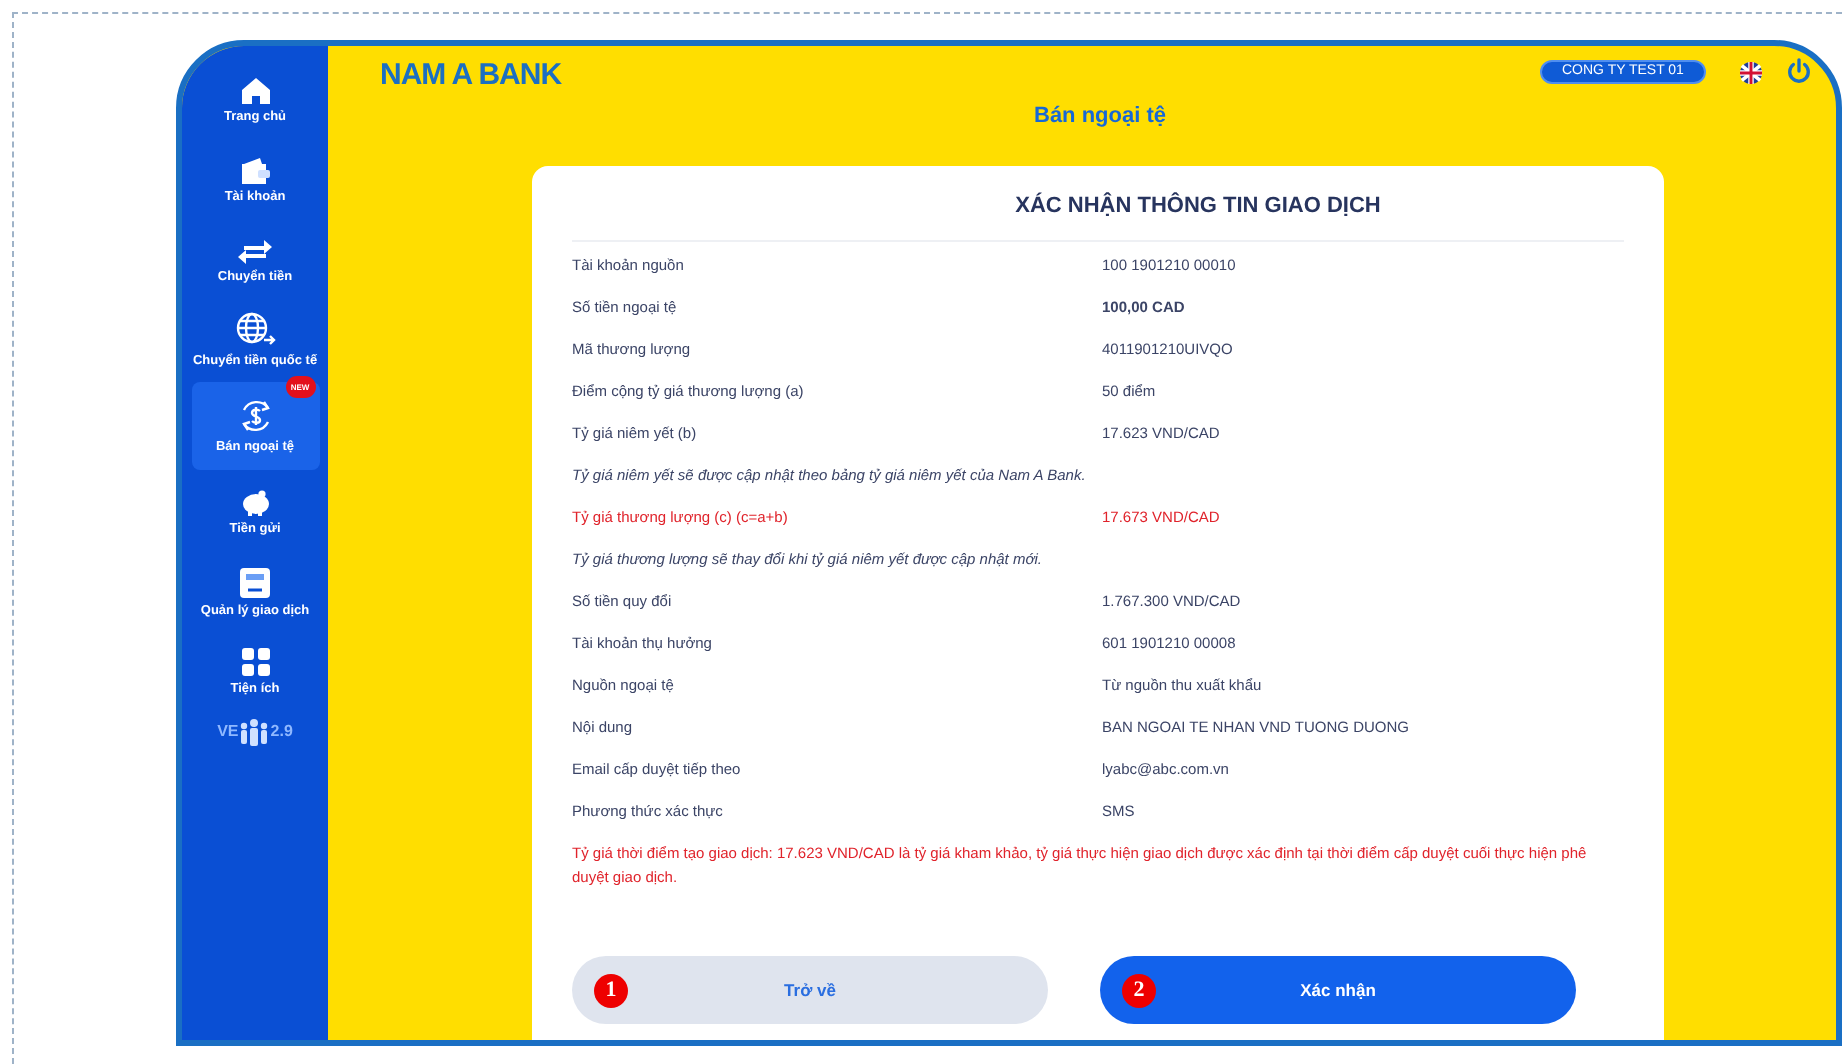  What do you see at coordinates (255, 250) in the screenshot?
I see `arrows-icon` at bounding box center [255, 250].